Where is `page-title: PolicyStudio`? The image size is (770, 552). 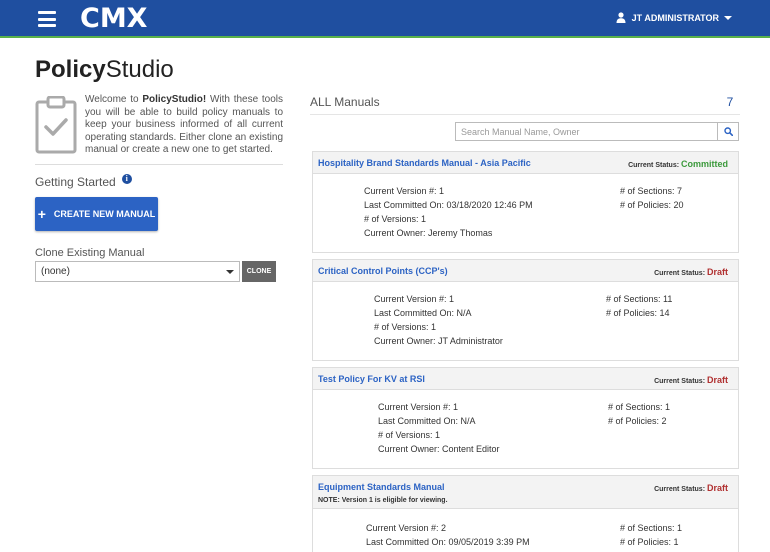
page-title: PolicyStudio is located at coordinates (104, 69).